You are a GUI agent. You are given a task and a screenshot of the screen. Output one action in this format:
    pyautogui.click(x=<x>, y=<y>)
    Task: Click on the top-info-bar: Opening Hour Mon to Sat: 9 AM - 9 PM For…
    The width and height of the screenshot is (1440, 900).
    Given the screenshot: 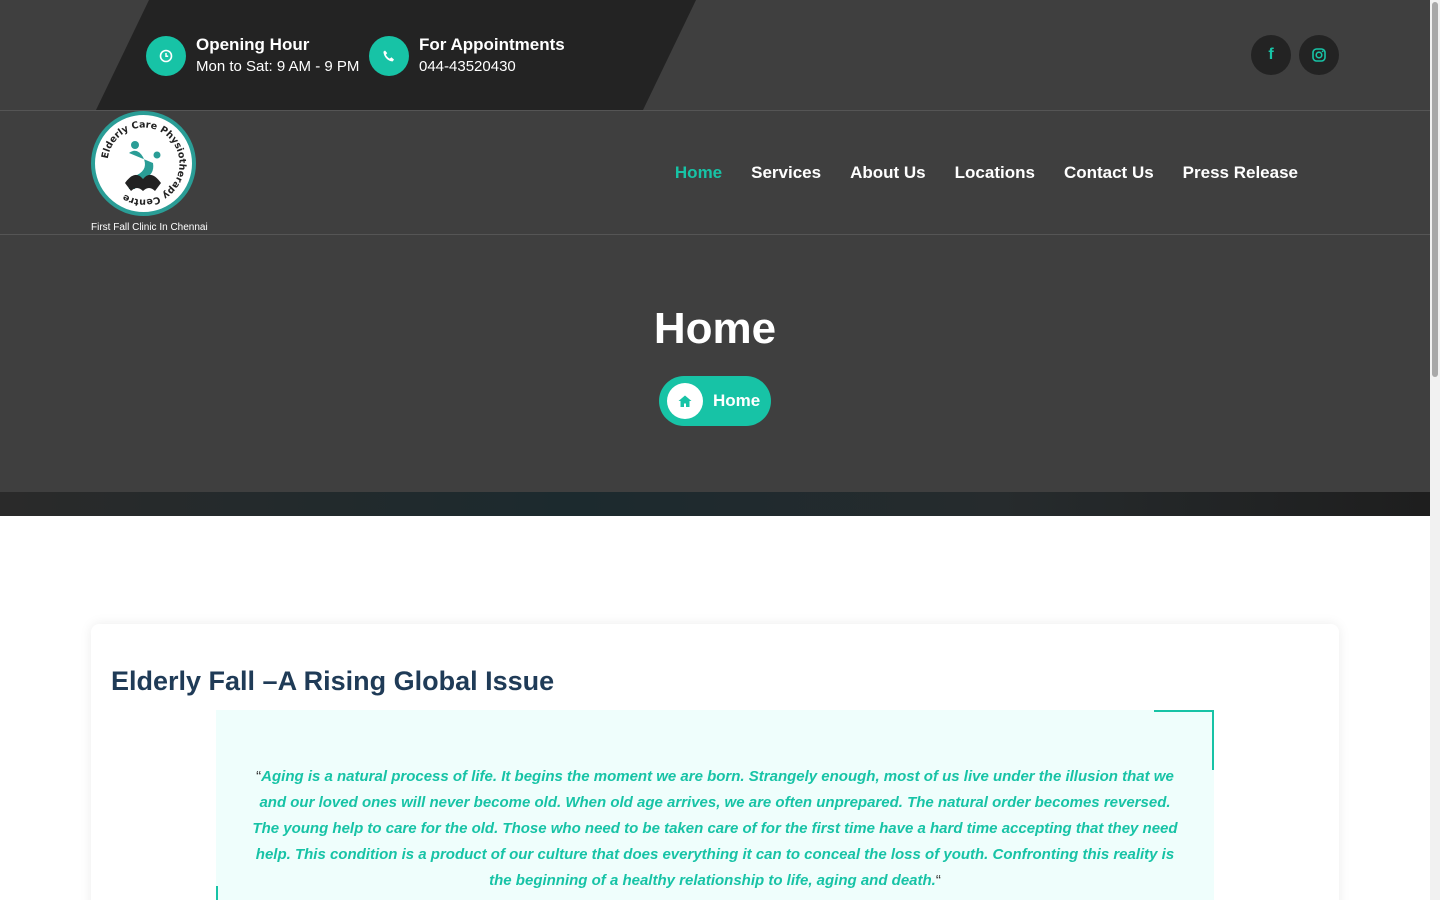 What is the action you would take?
    pyautogui.click(x=715, y=55)
    